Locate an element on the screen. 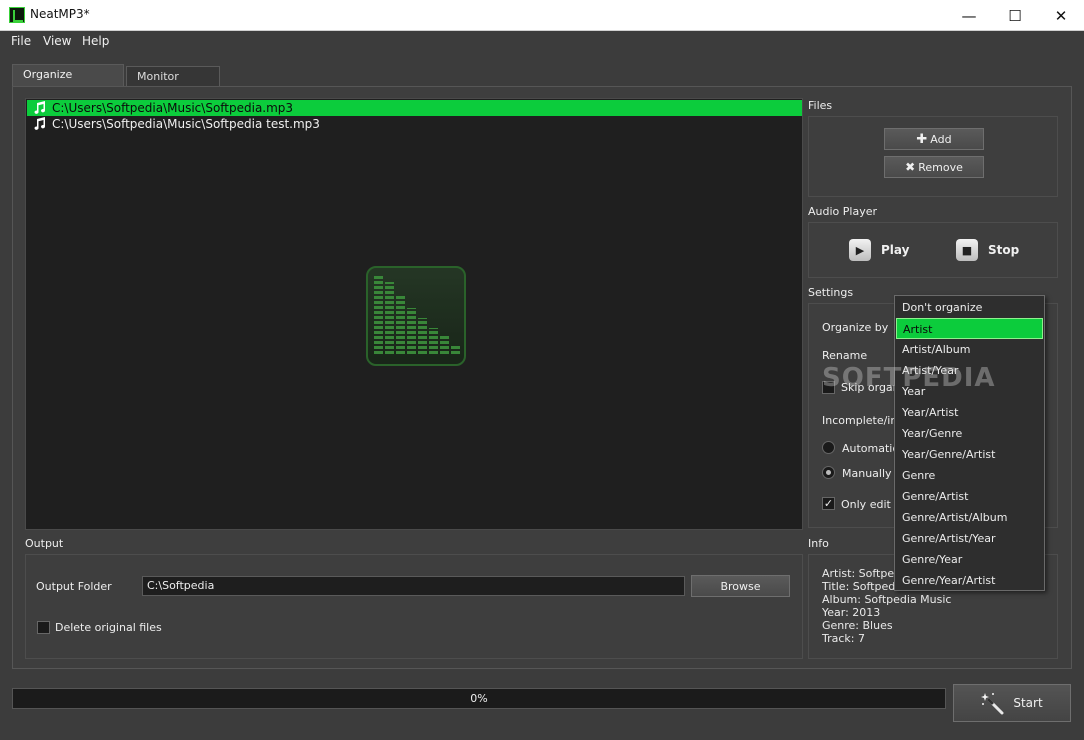 Image resolution: width=1084 pixels, height=740 pixels. progress-bar: 0% is located at coordinates (479, 698).